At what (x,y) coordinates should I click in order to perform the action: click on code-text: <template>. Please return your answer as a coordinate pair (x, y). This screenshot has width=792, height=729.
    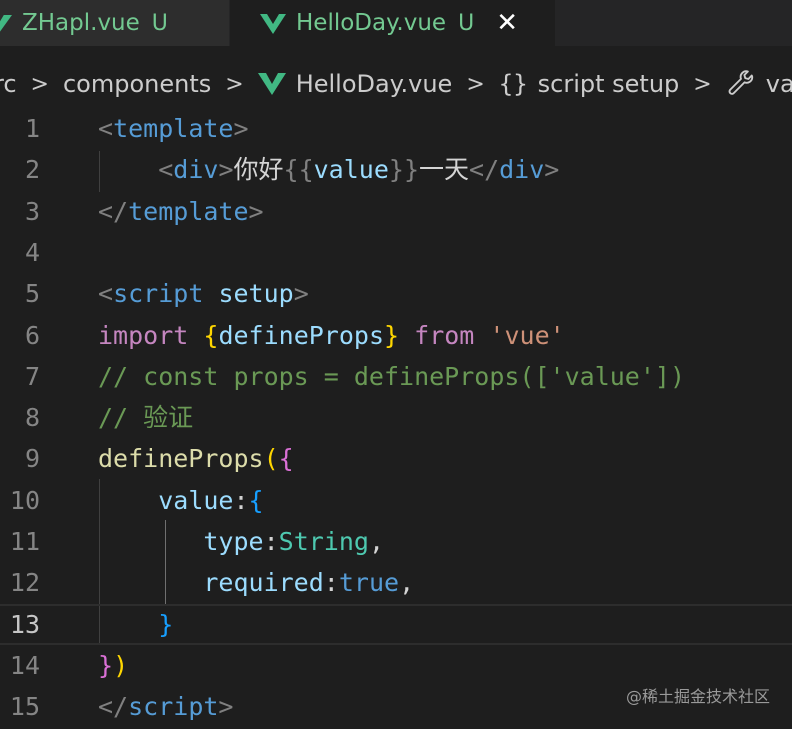
    Looking at the image, I should click on (173, 128).